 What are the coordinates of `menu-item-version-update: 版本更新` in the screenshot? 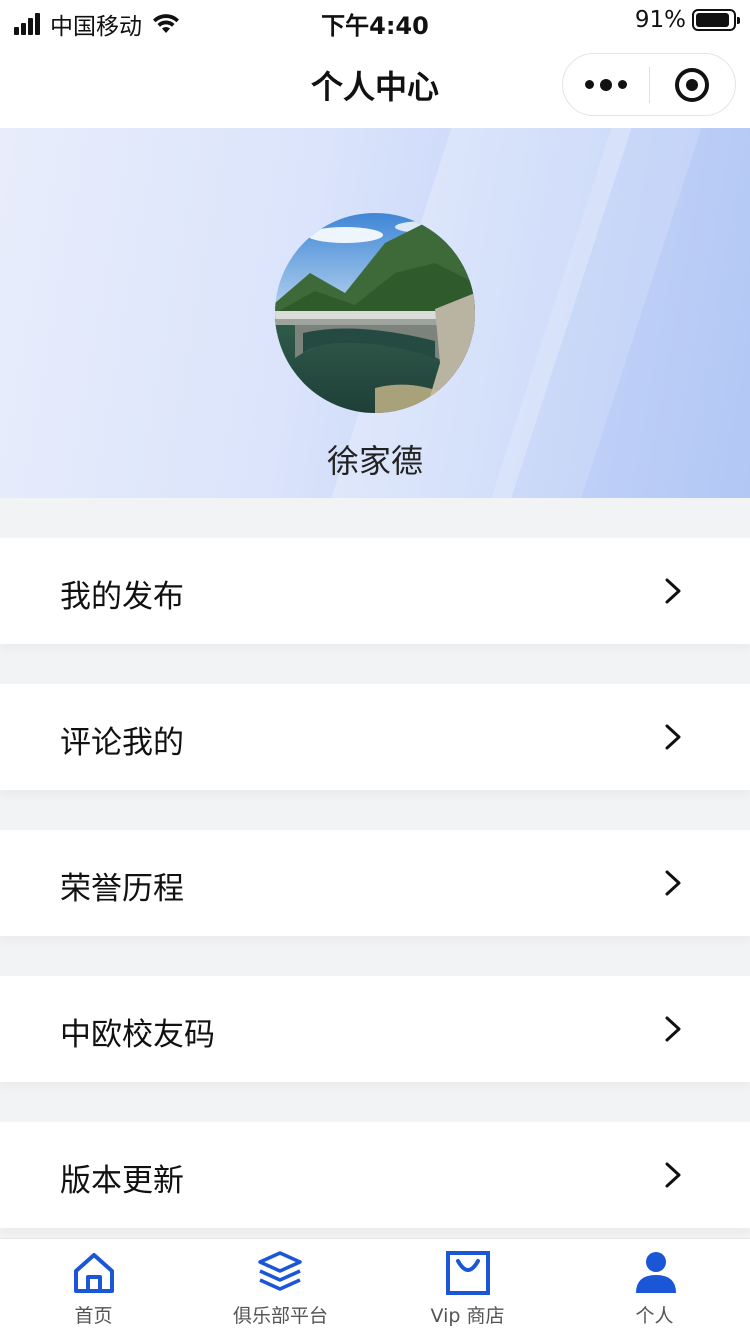 It's located at (375, 1175).